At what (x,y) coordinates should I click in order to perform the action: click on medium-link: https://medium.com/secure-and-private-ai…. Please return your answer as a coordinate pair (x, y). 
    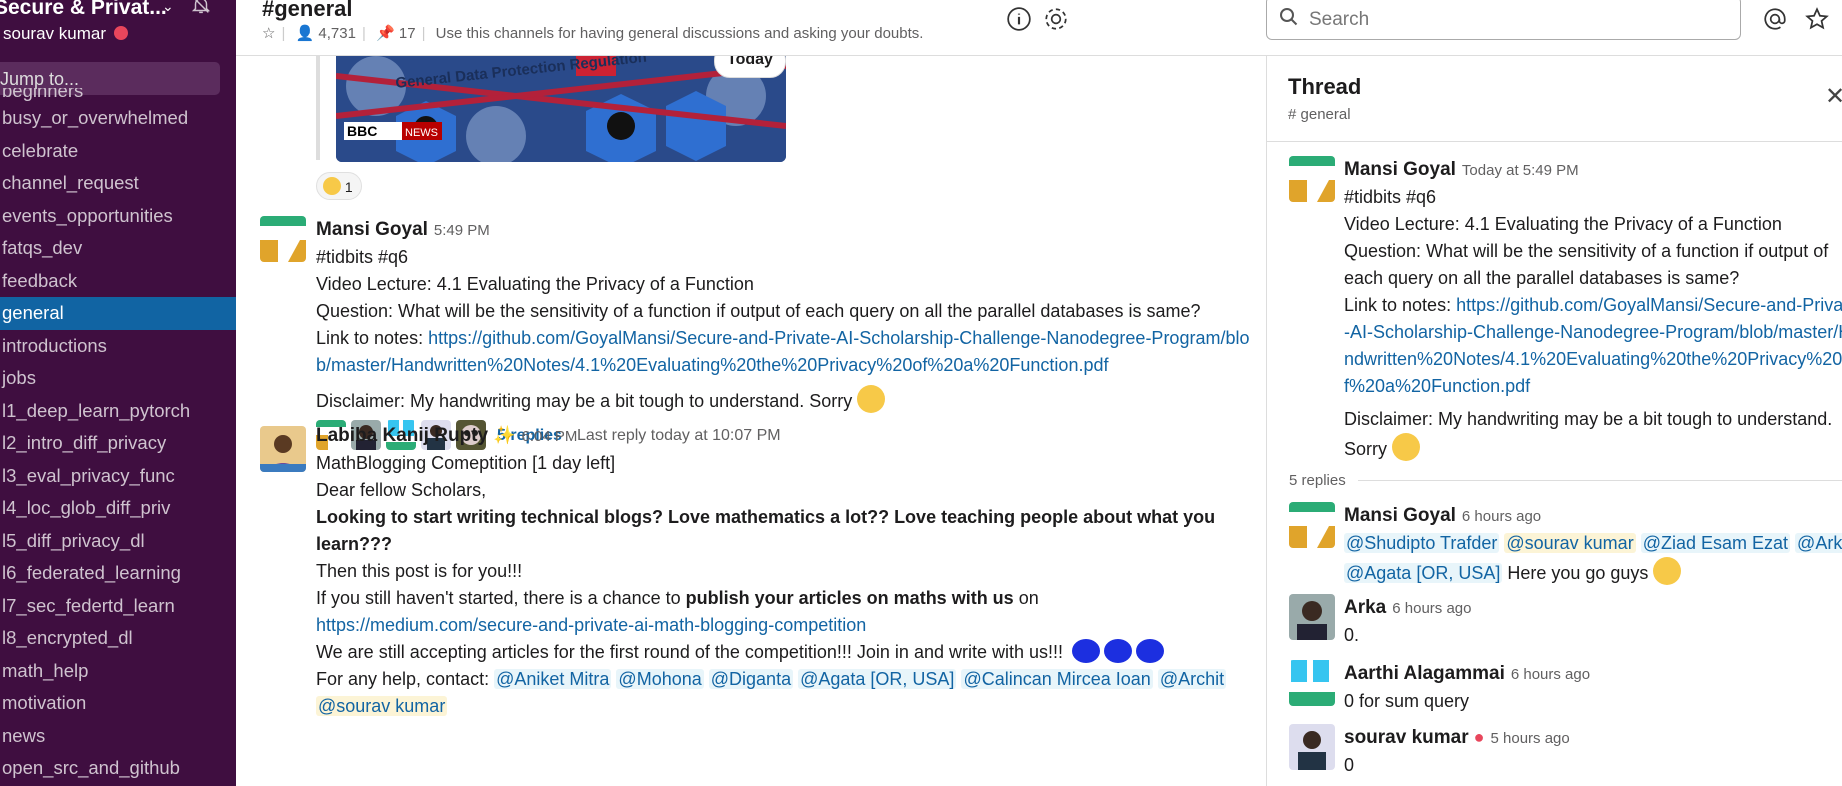
    Looking at the image, I should click on (591, 625).